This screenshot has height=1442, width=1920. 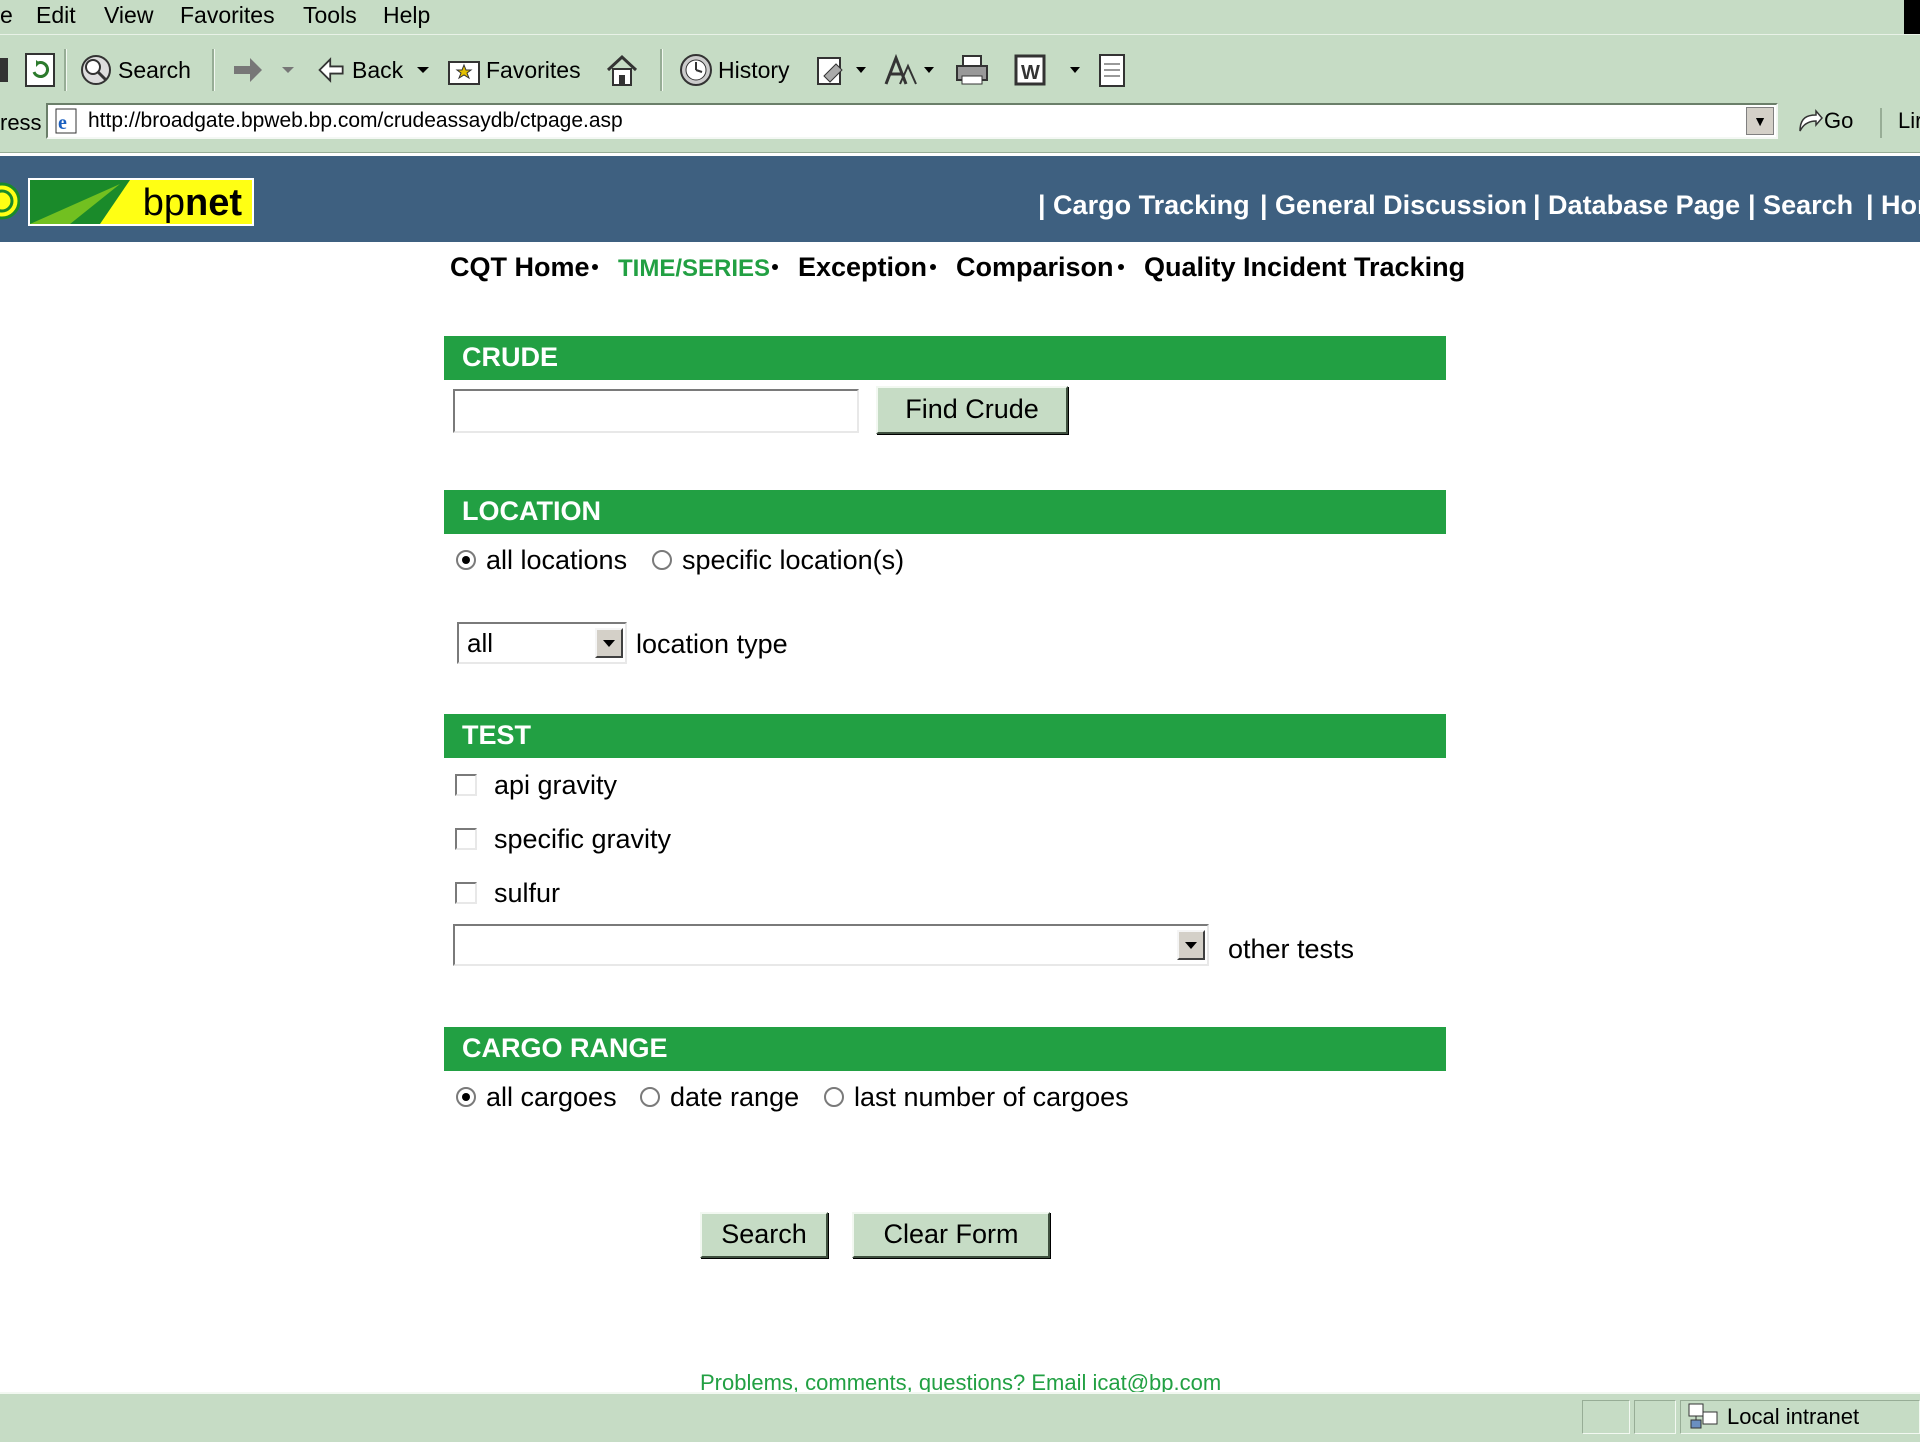 I want to click on nav-database-page: | Database Page, so click(x=1636, y=205).